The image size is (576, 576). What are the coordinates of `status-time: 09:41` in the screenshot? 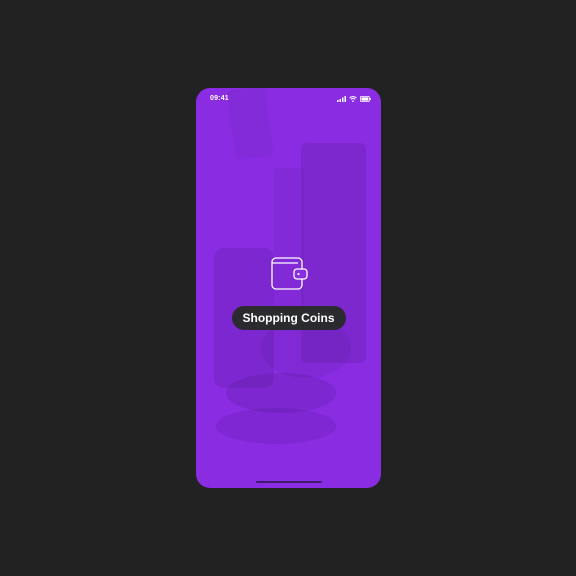 It's located at (219, 98).